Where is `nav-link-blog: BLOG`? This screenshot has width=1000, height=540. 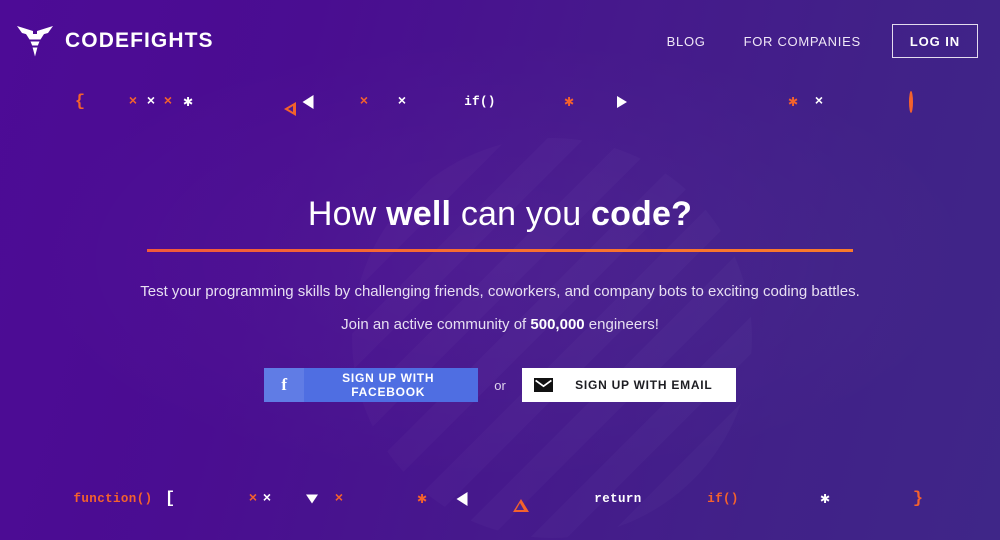
nav-link-blog: BLOG is located at coordinates (686, 41).